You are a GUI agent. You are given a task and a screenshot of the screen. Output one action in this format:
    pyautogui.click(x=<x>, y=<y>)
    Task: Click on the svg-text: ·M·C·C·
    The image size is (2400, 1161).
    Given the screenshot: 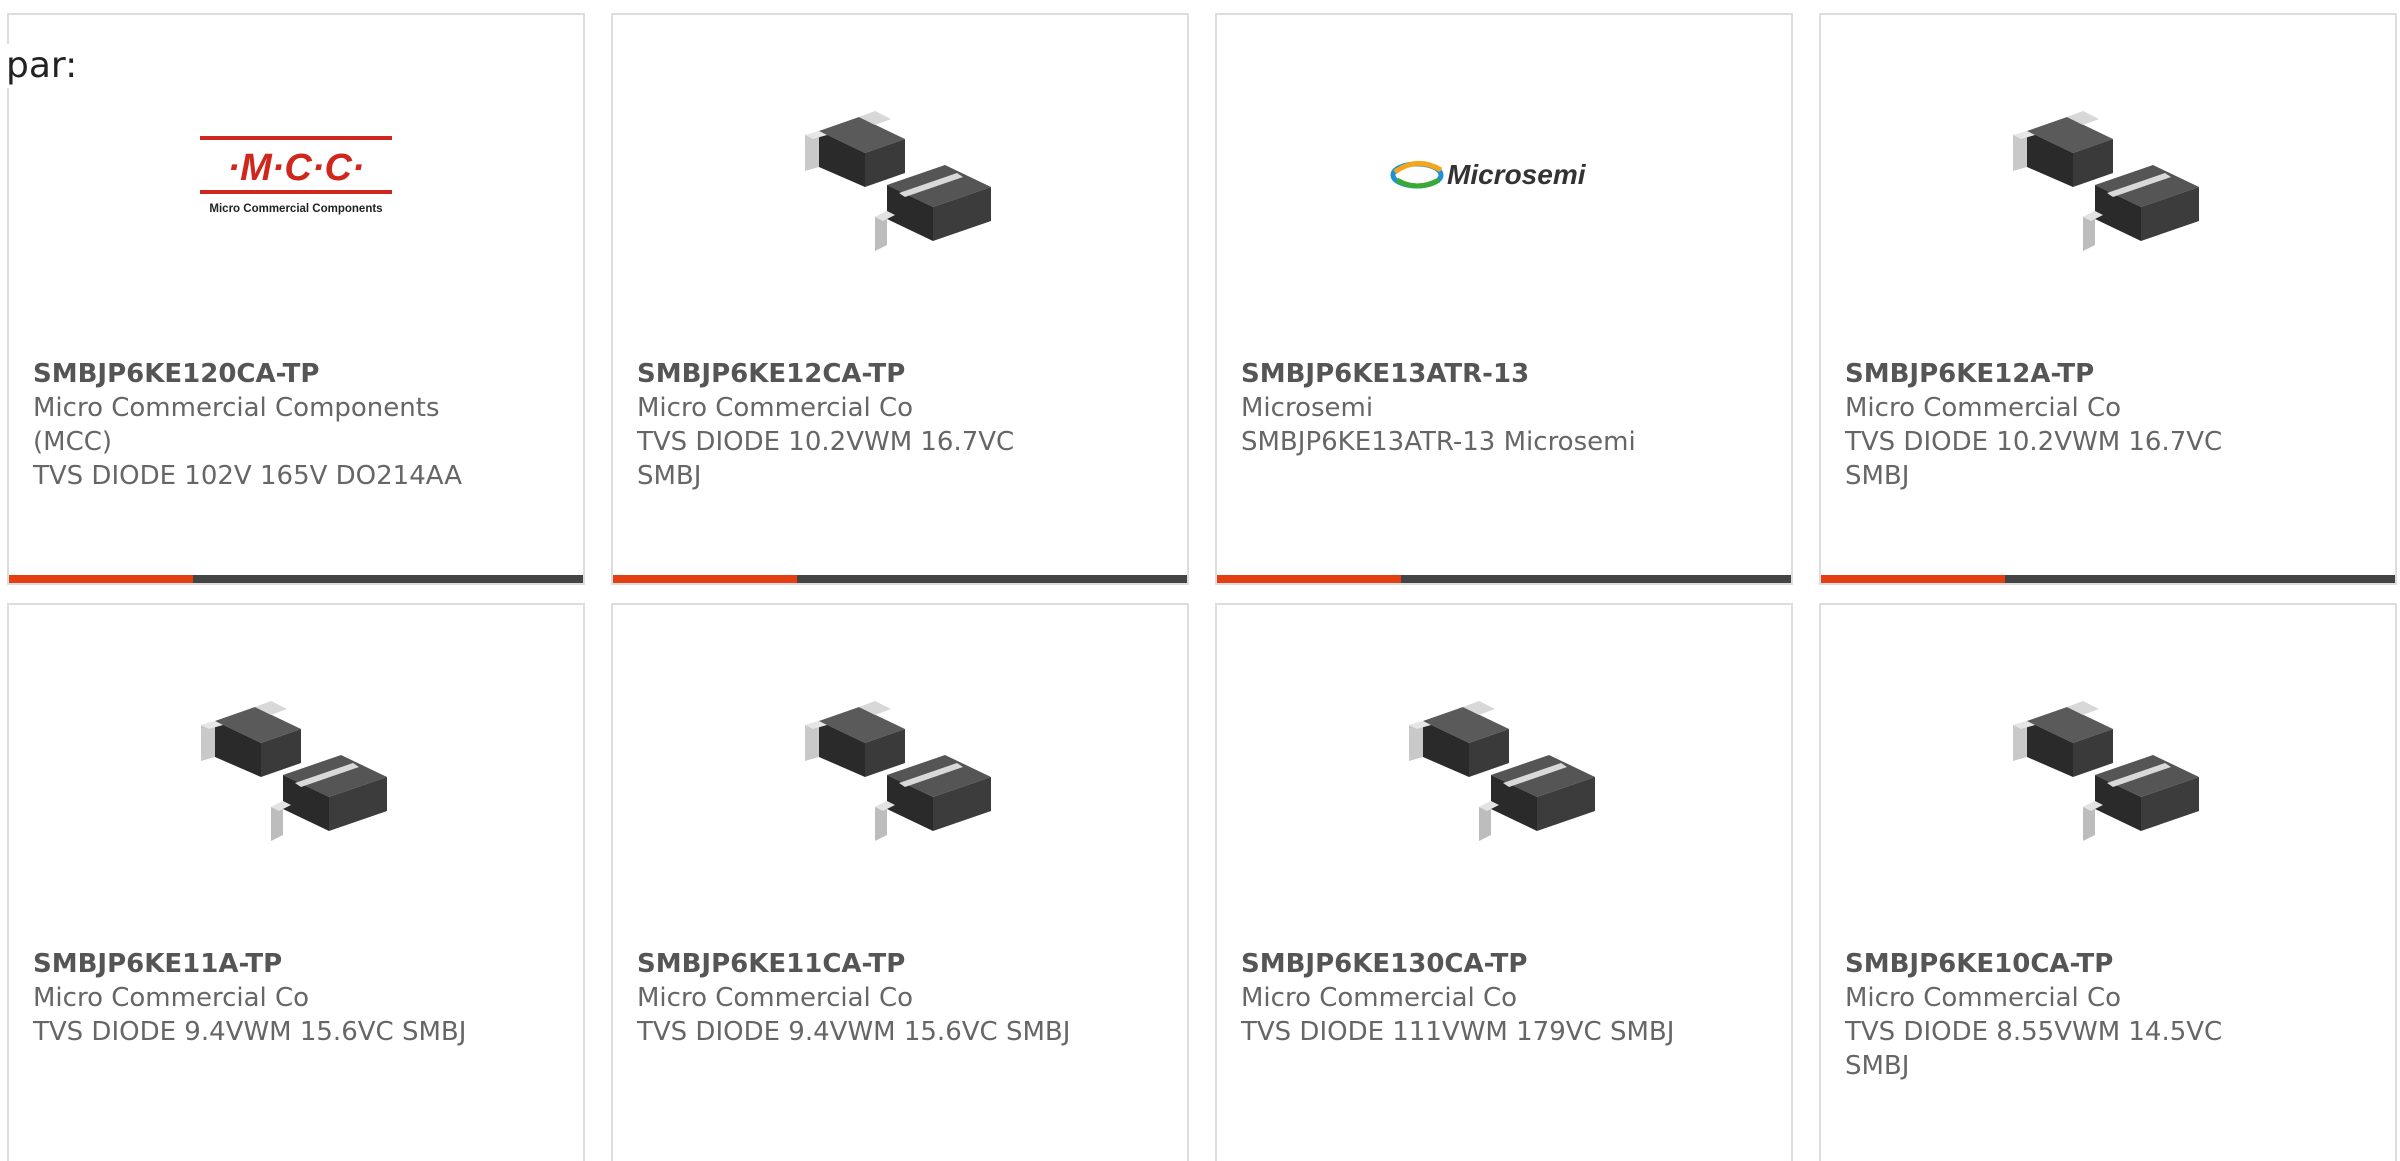 What is the action you would take?
    pyautogui.click(x=295, y=168)
    